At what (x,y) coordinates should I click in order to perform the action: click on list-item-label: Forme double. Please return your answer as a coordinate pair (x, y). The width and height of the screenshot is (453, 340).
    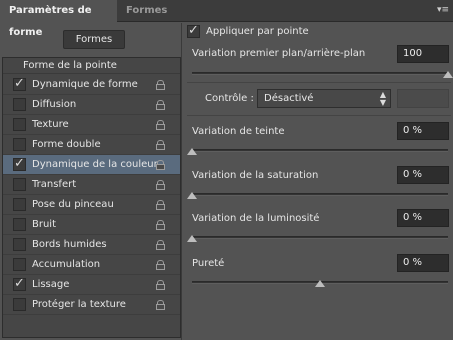
    Looking at the image, I should click on (66, 144).